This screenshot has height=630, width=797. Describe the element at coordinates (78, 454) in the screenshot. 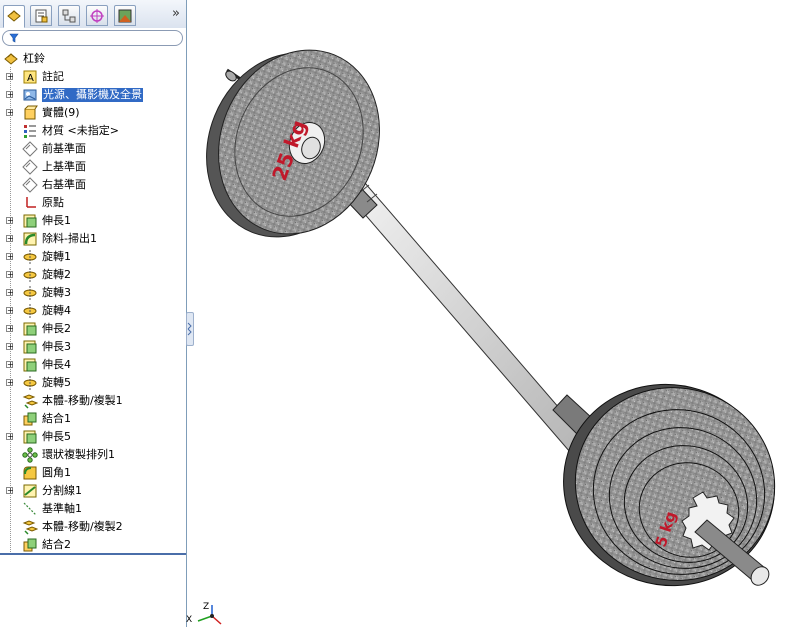

I see `tree-item-label: 環狀複製排列1` at that location.